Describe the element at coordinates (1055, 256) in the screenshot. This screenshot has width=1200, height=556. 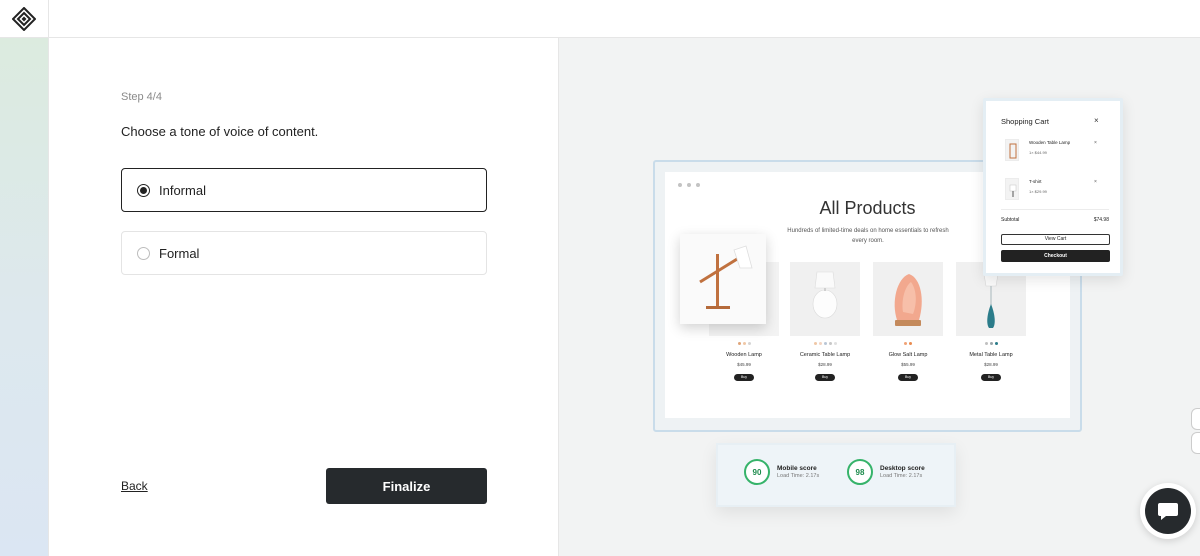
I see `checkout-button: Checkout` at that location.